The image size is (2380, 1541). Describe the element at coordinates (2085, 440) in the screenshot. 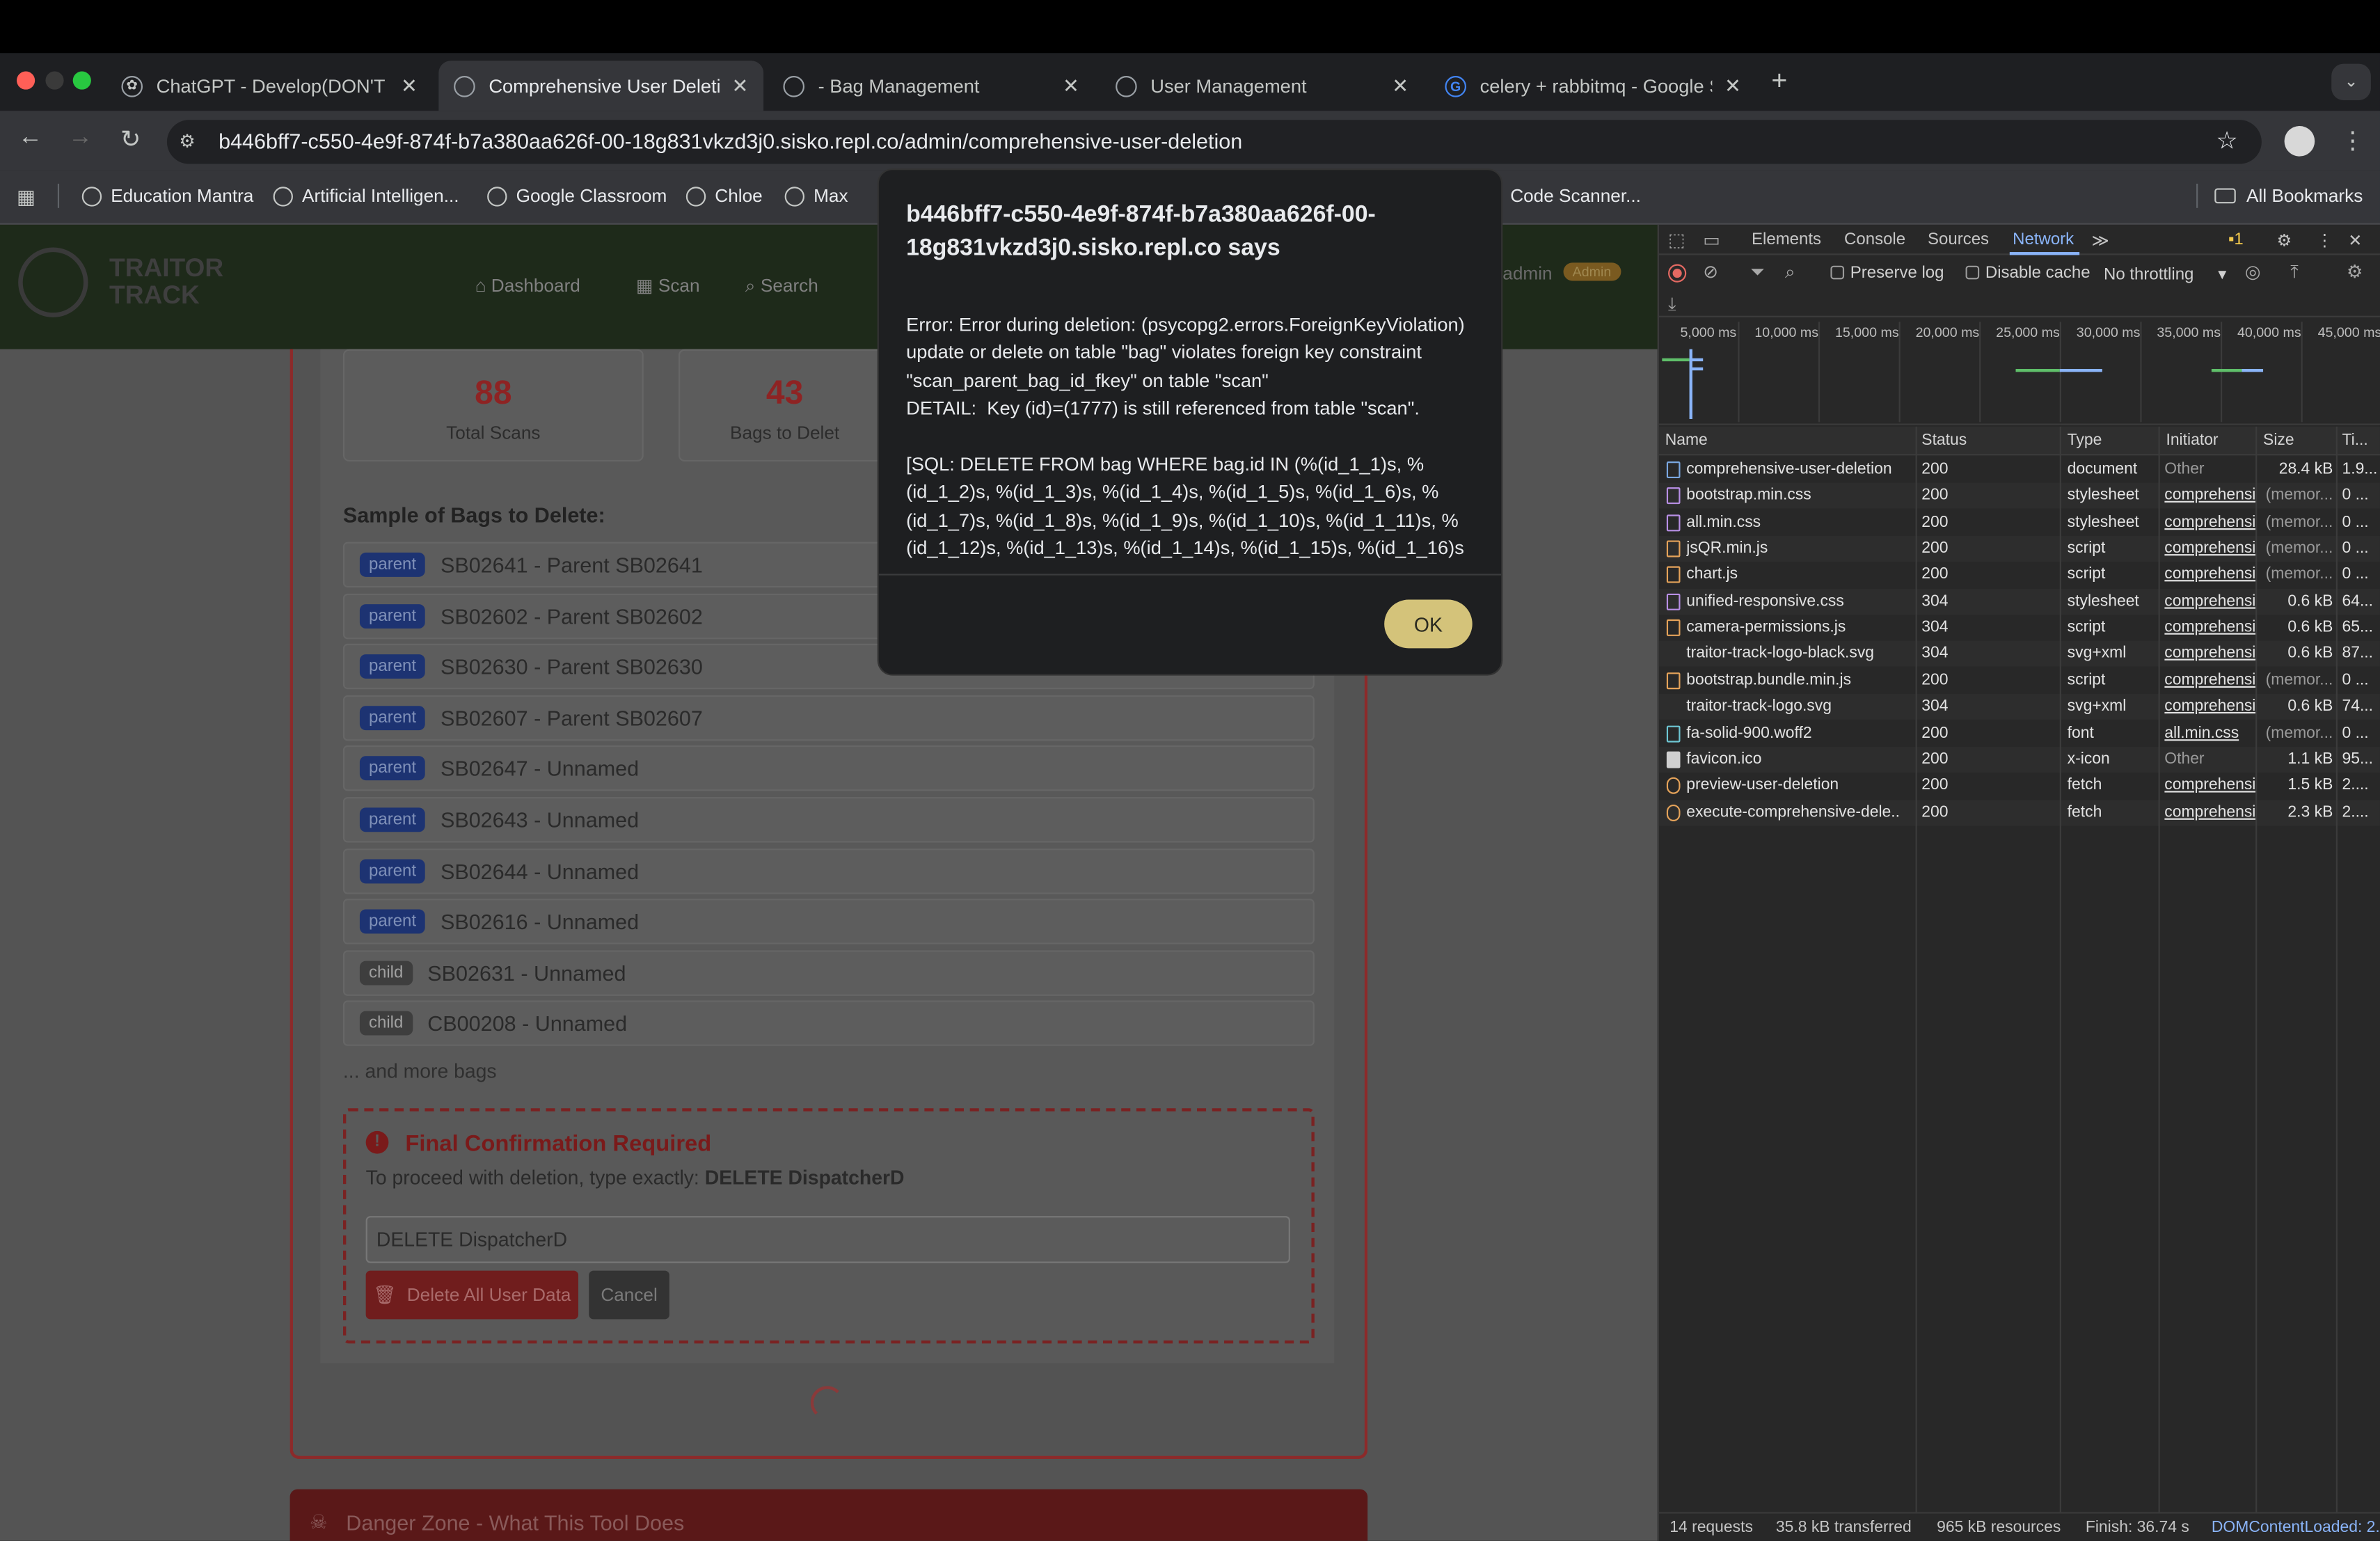

I see `column-type: Type` at that location.